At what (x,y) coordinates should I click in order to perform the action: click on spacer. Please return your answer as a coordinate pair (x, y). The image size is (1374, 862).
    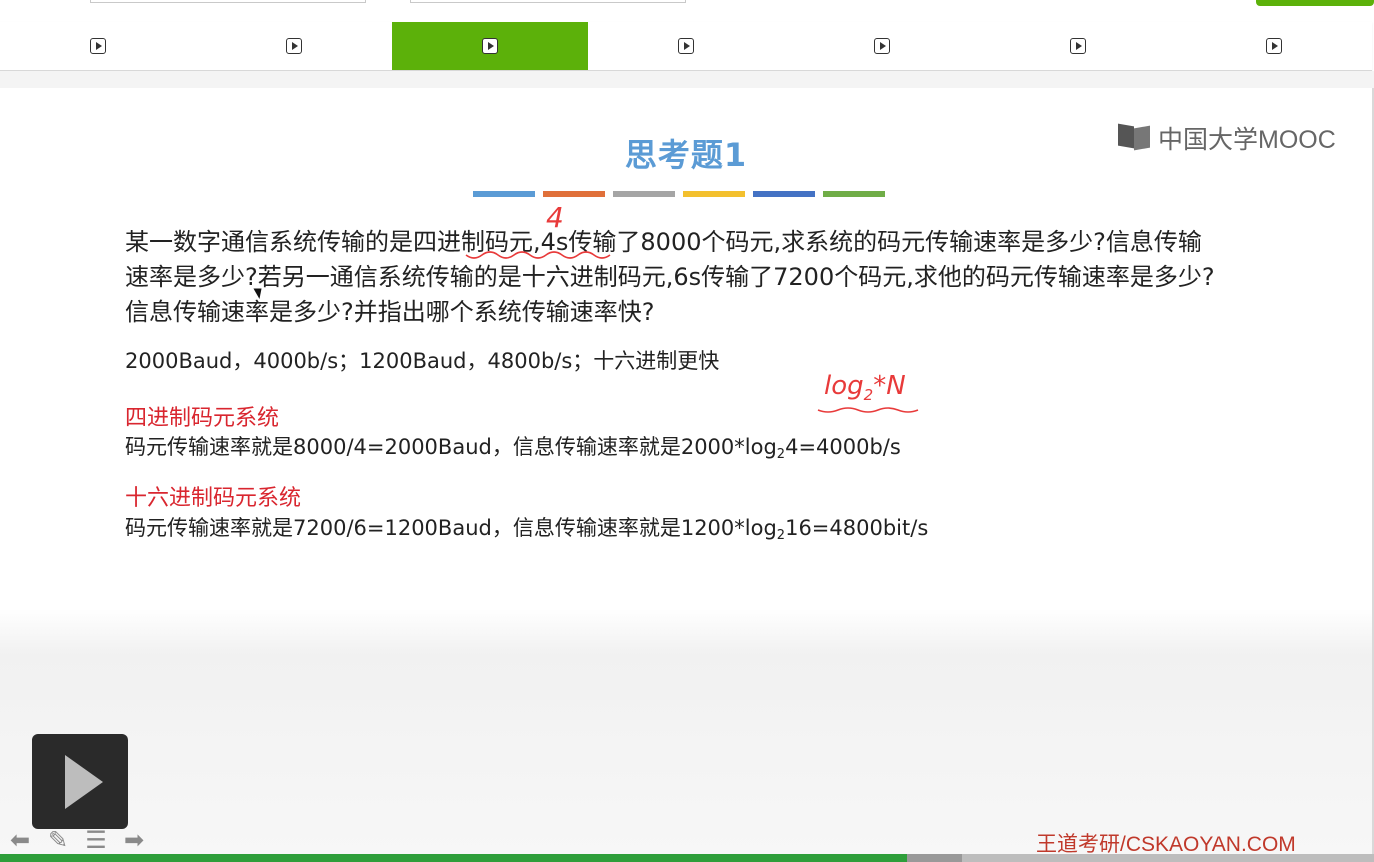
    Looking at the image, I should click on (687, 79).